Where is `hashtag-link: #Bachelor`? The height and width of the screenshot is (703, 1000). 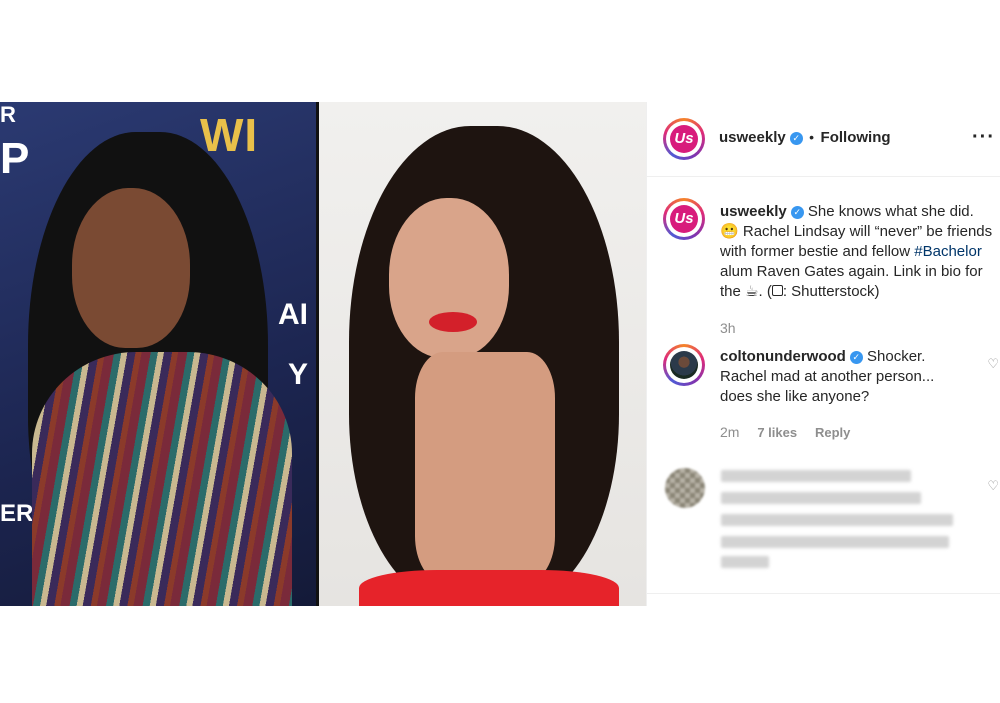
hashtag-link: #Bachelor is located at coordinates (948, 251).